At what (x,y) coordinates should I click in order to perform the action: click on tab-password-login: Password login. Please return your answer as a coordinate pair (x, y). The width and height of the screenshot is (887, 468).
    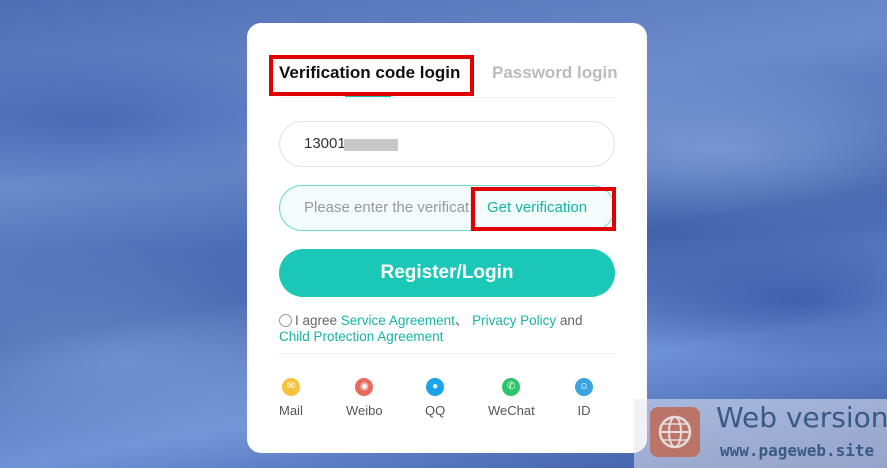
    Looking at the image, I should click on (555, 73).